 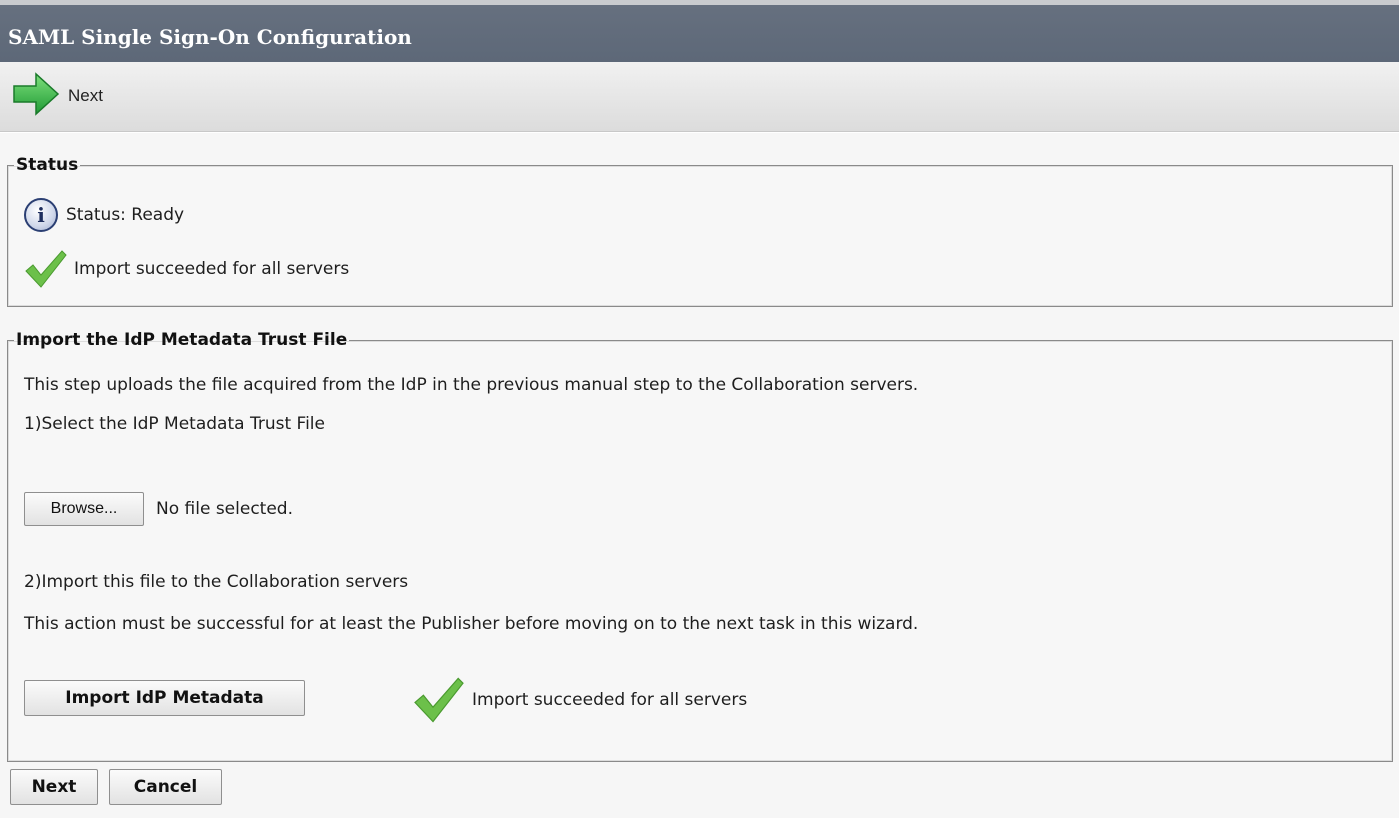 I want to click on page-title: SAML Single Sign-On Configuration, so click(x=210, y=37).